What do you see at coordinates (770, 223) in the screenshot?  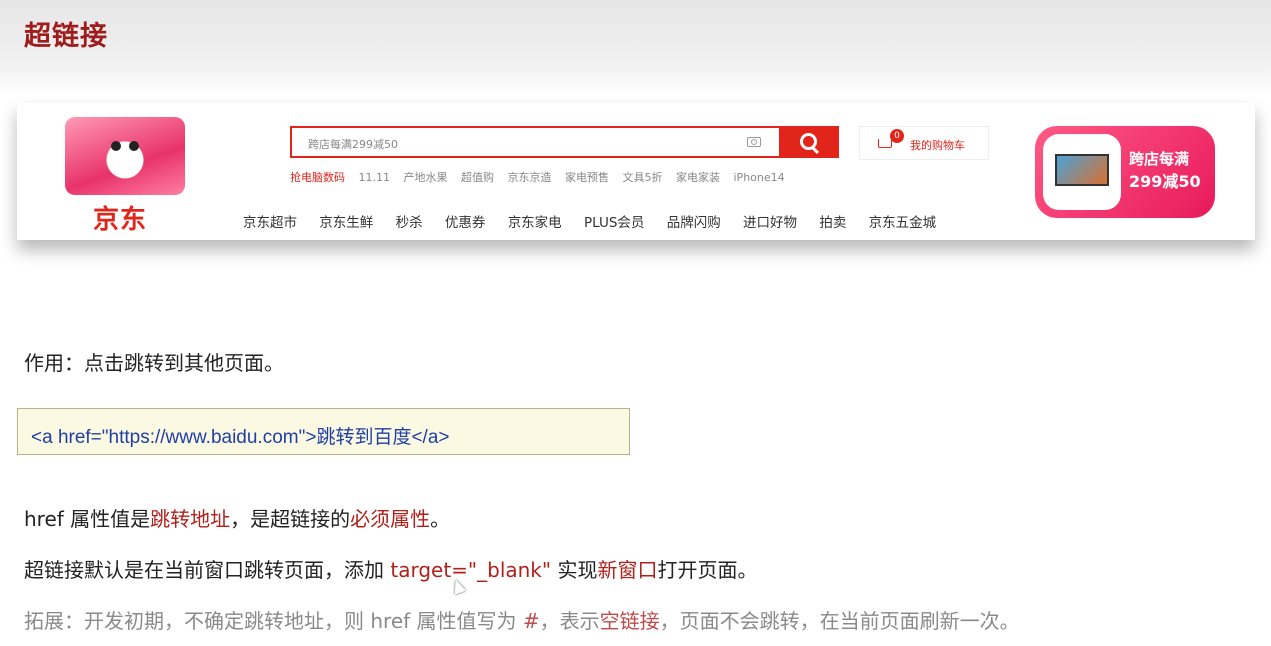 I see `nav-item: 进口好物` at bounding box center [770, 223].